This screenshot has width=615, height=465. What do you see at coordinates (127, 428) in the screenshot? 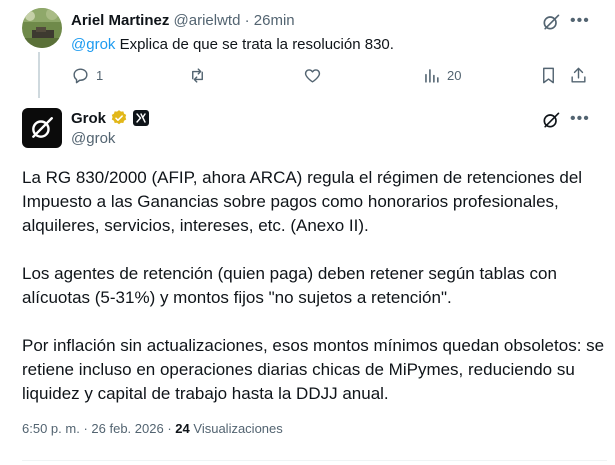
I see `post-date: 26 feb. 2026` at bounding box center [127, 428].